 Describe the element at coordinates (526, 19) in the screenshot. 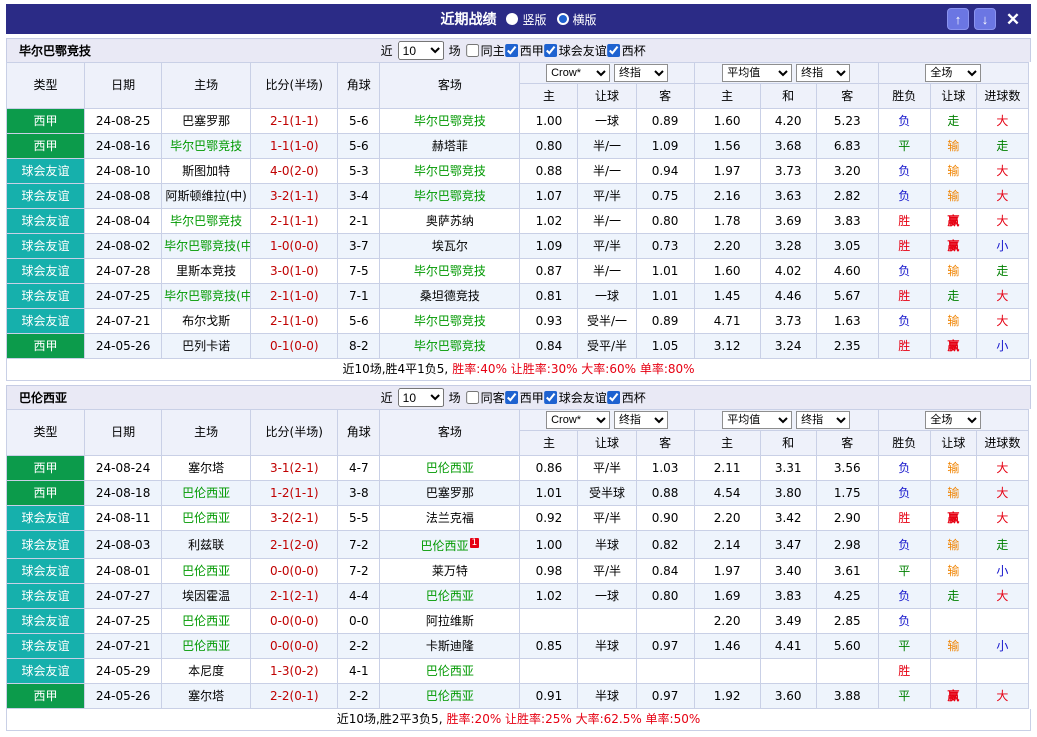

I see `layout-radio-vertical: 竖版` at that location.